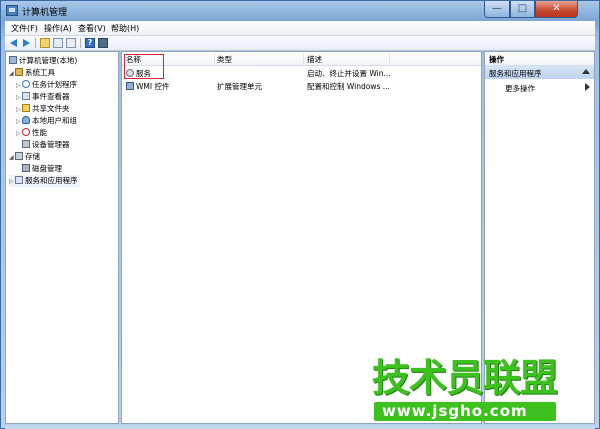 Image resolution: width=600 pixels, height=429 pixels. Describe the element at coordinates (556, 9) in the screenshot. I see `close-button: ✕` at that location.